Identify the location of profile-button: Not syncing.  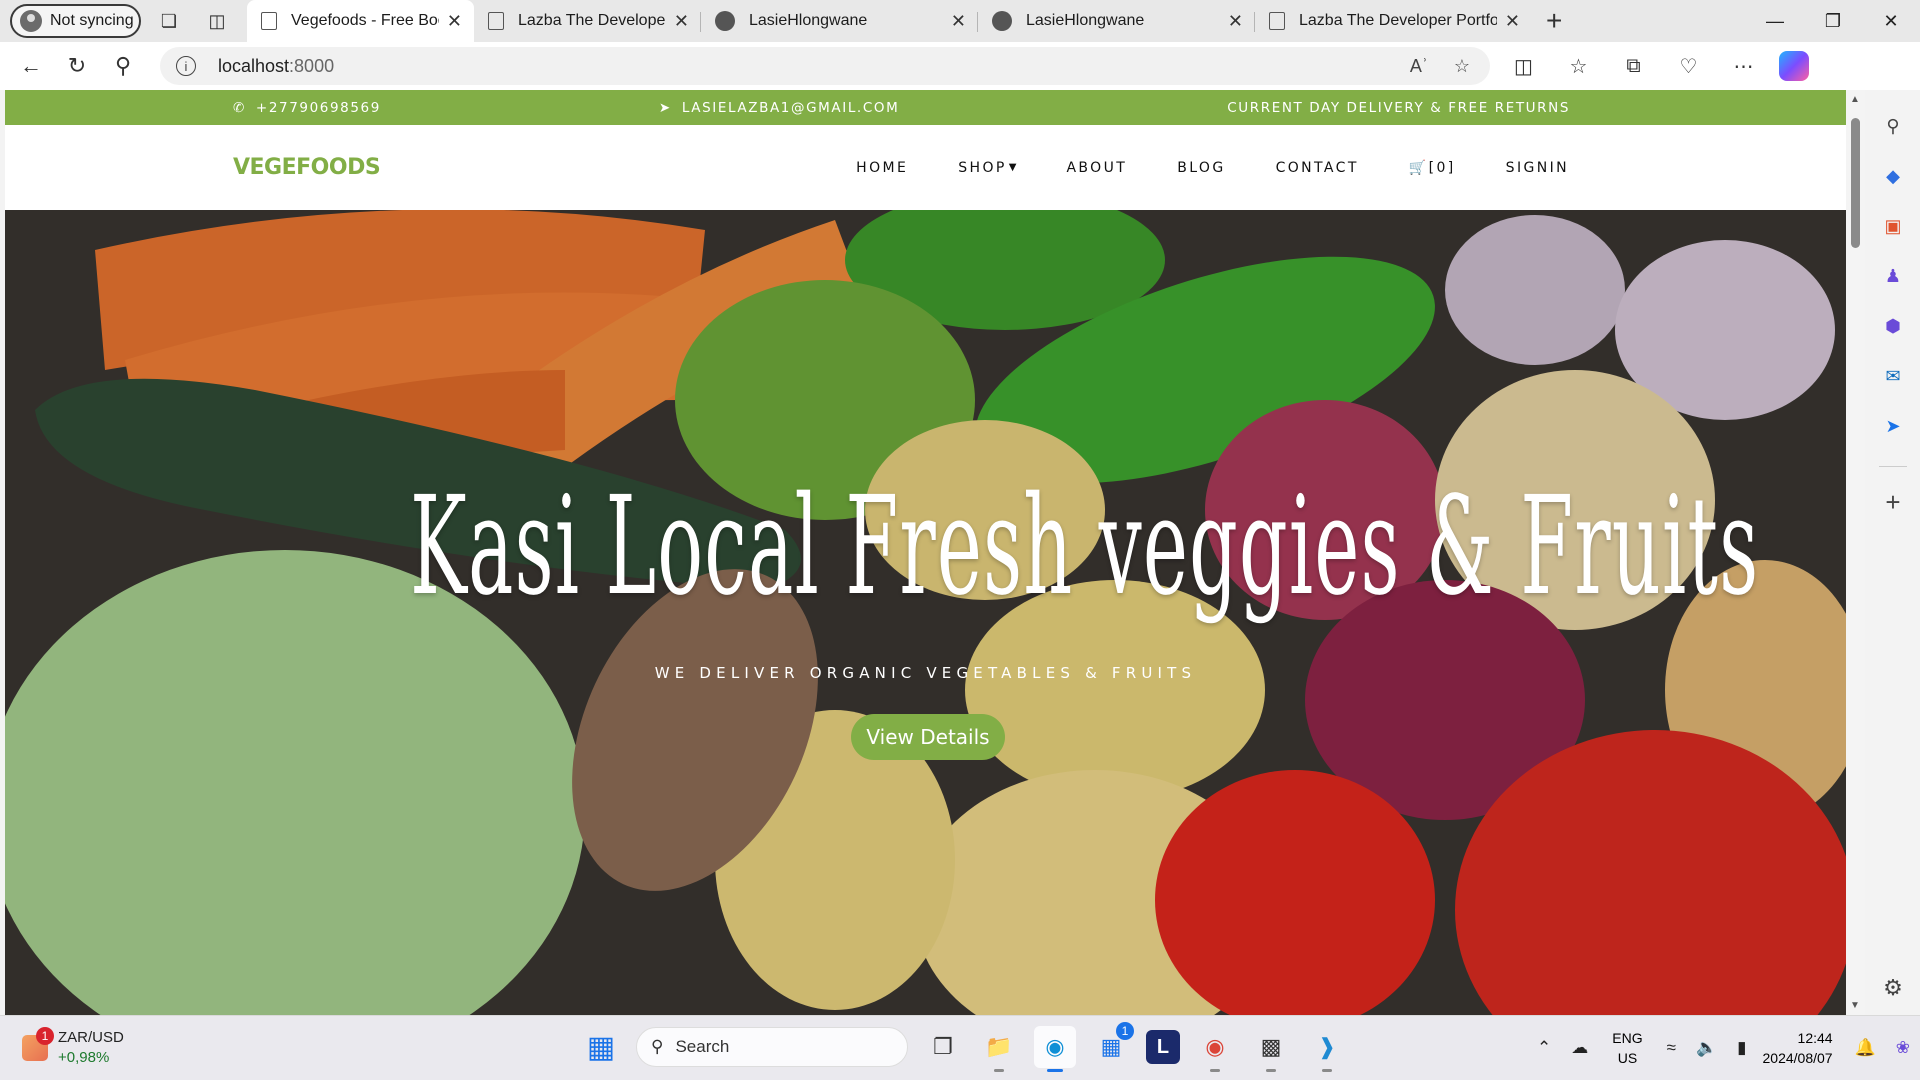
(75, 21).